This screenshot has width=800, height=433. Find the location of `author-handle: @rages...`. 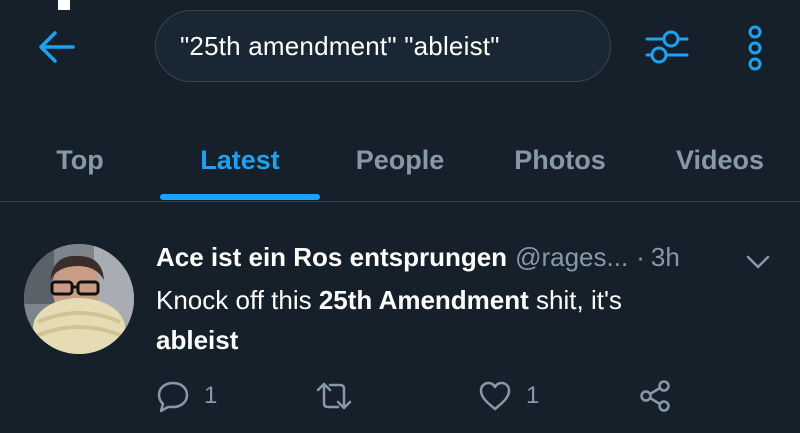

author-handle: @rages... is located at coordinates (571, 257).